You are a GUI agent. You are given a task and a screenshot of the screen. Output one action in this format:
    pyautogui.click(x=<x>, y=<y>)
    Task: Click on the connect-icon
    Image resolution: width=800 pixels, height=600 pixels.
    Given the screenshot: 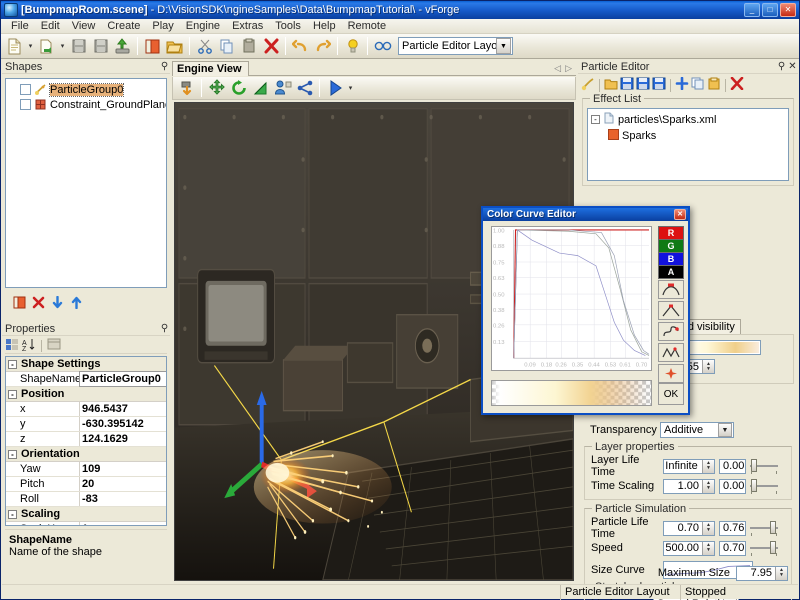 What is the action you would take?
    pyautogui.click(x=304, y=88)
    